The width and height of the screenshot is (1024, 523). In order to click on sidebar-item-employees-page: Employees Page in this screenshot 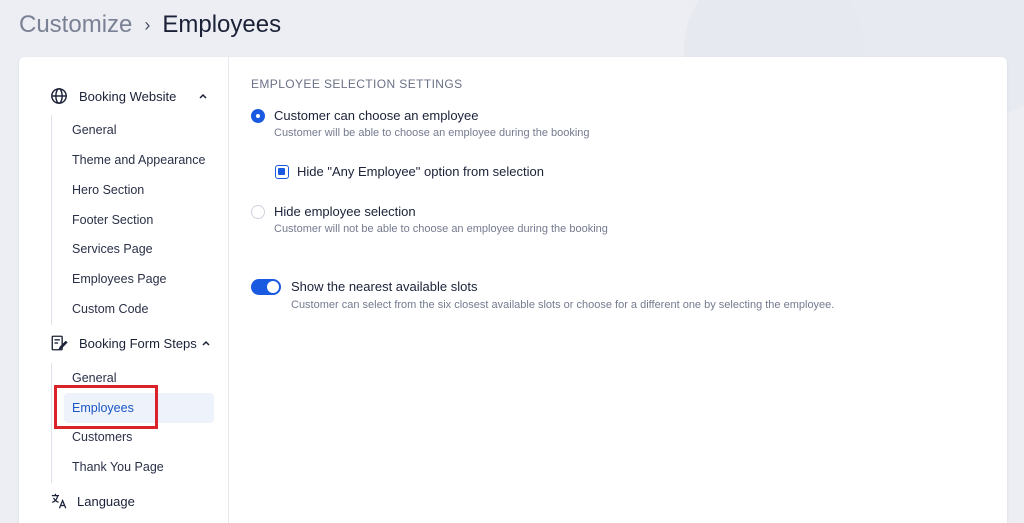, I will do `click(139, 279)`.